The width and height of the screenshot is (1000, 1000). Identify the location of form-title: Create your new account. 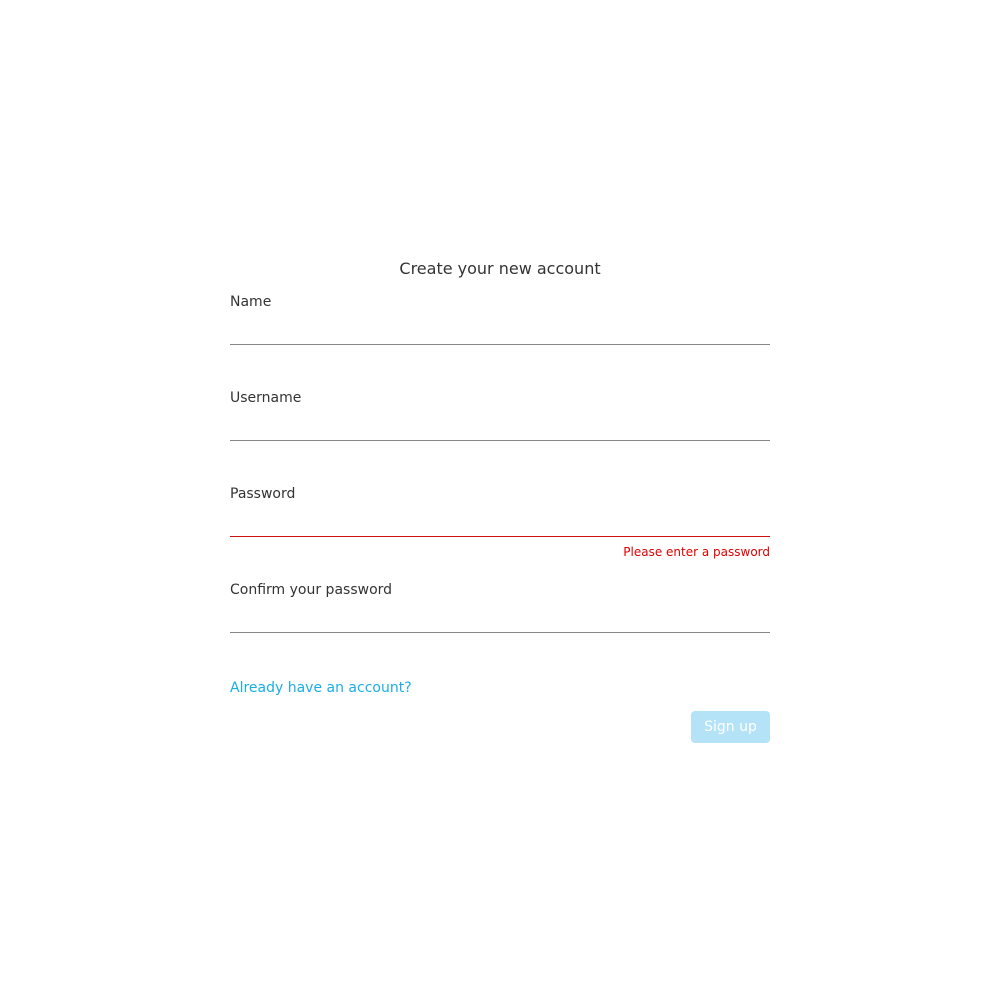
(500, 268).